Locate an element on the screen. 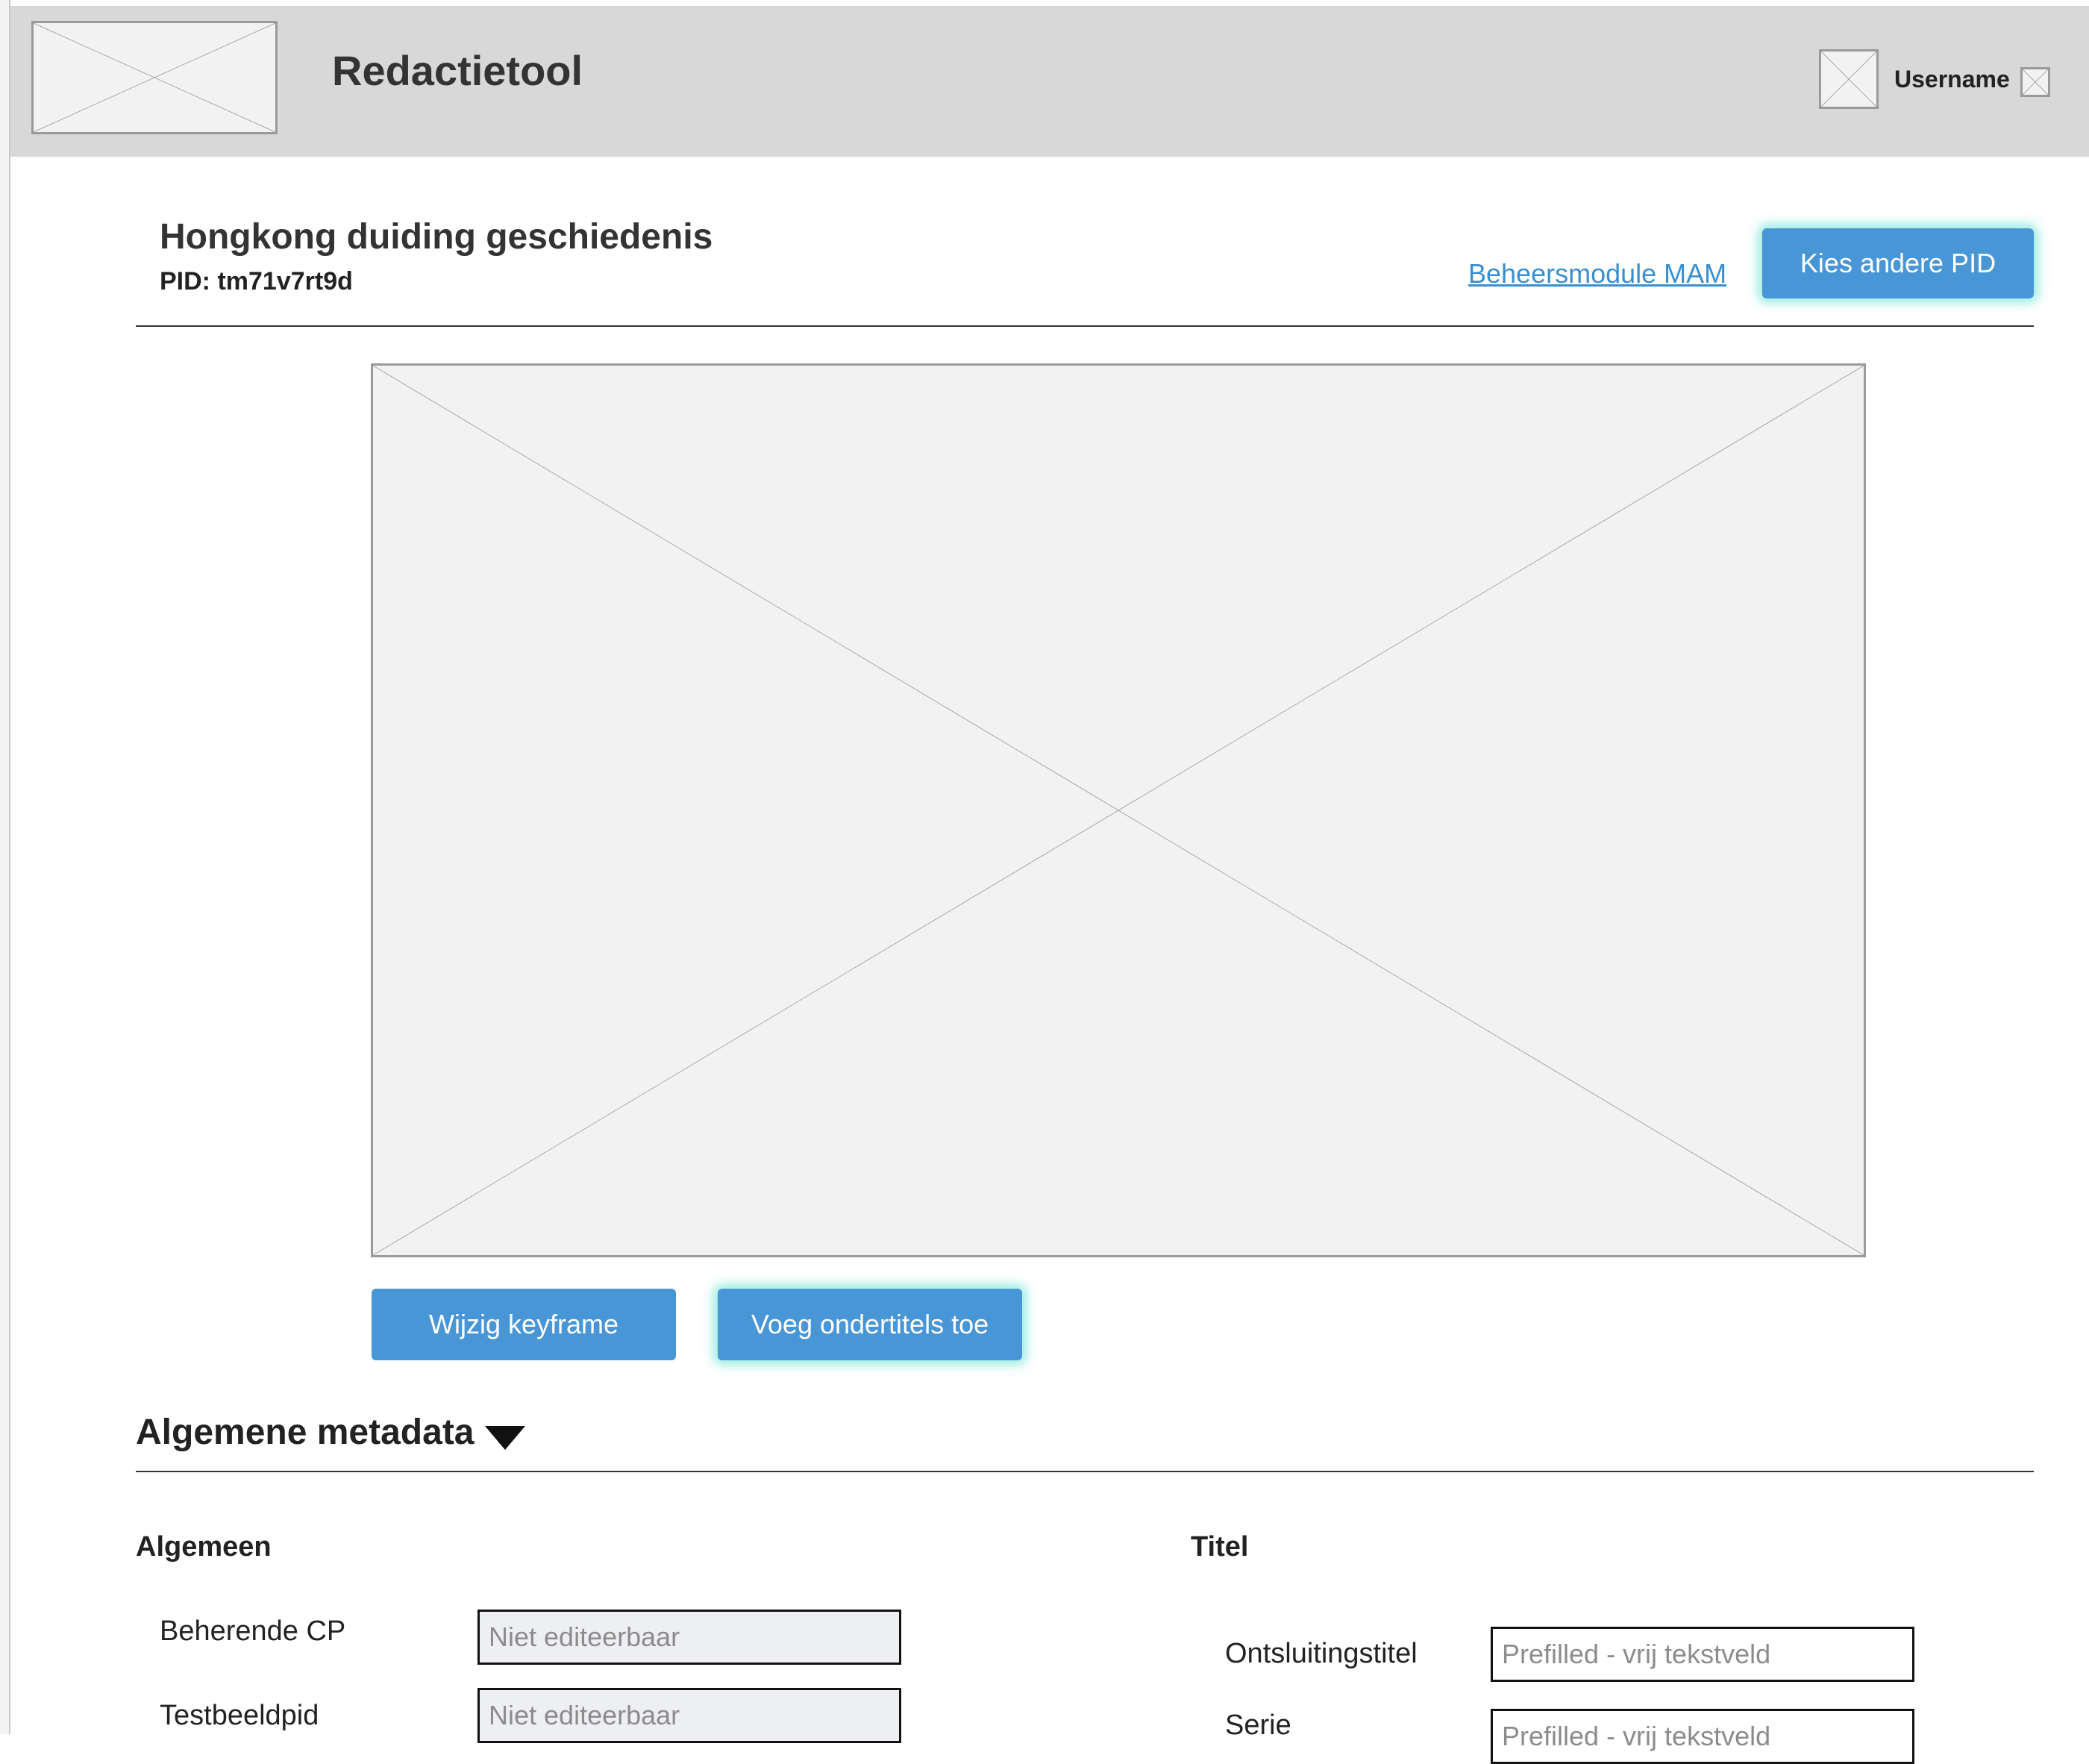 This screenshot has width=2089, height=1764. field-label-testbeeldpid: Testbeeldpid is located at coordinates (239, 1715).